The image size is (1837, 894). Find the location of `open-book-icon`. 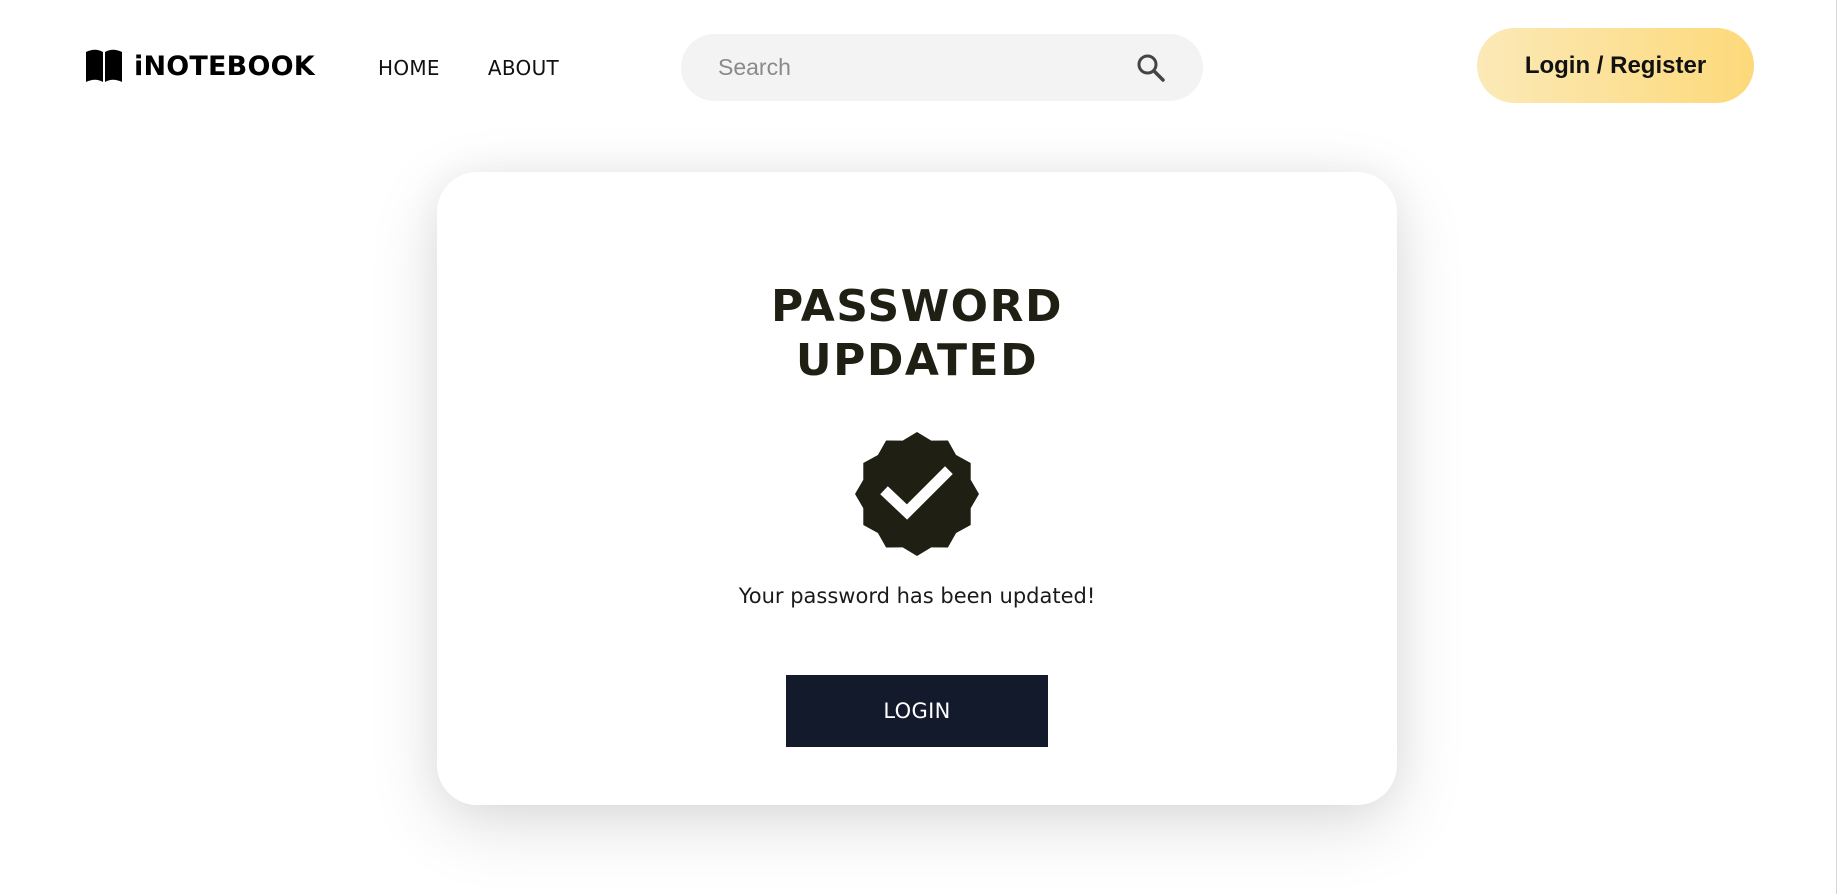

open-book-icon is located at coordinates (104, 66).